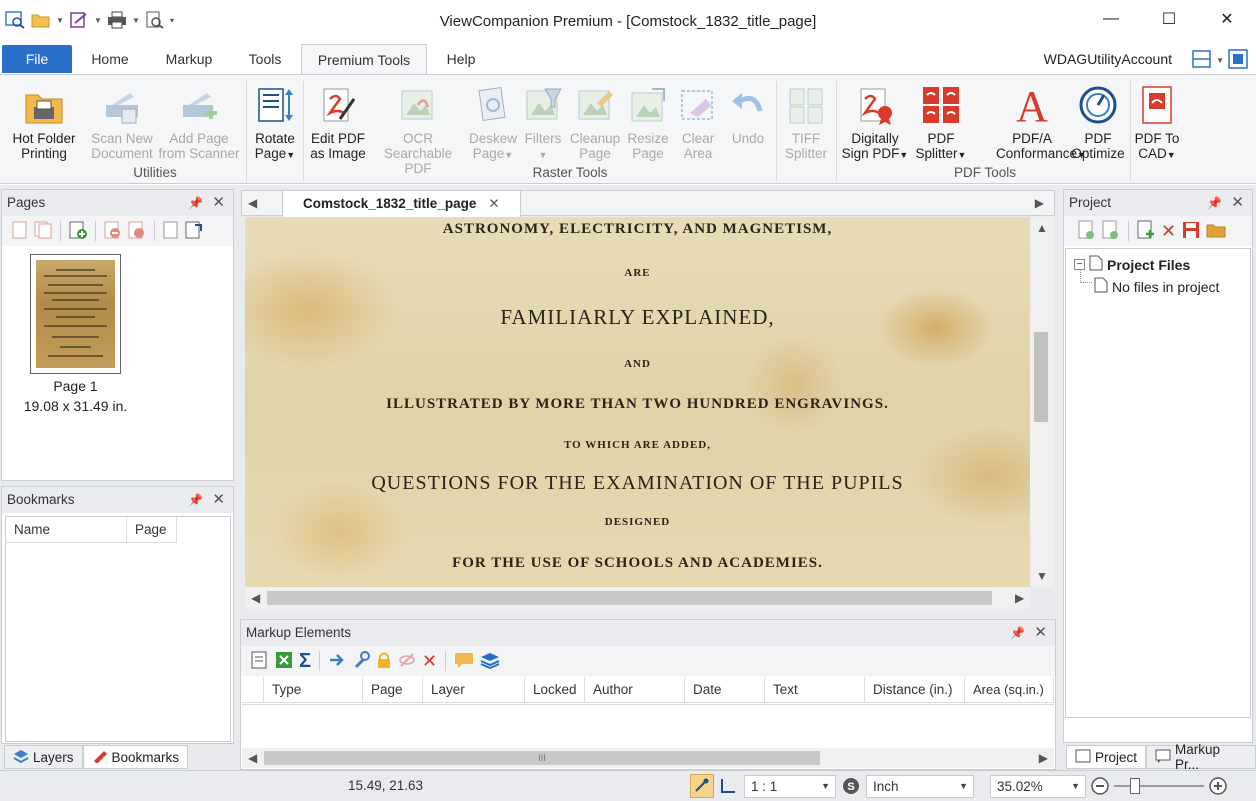 This screenshot has height=801, width=1256. What do you see at coordinates (364, 59) in the screenshot?
I see `tab-premium-tools: Premium Tools` at bounding box center [364, 59].